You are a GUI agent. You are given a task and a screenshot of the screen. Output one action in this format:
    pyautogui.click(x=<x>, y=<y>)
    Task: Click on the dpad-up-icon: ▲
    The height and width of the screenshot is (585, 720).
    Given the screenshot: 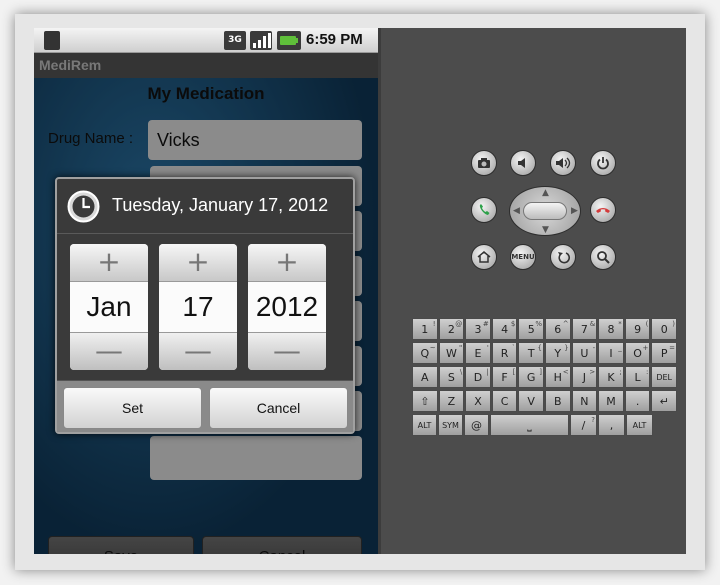 What is the action you would take?
    pyautogui.click(x=545, y=193)
    